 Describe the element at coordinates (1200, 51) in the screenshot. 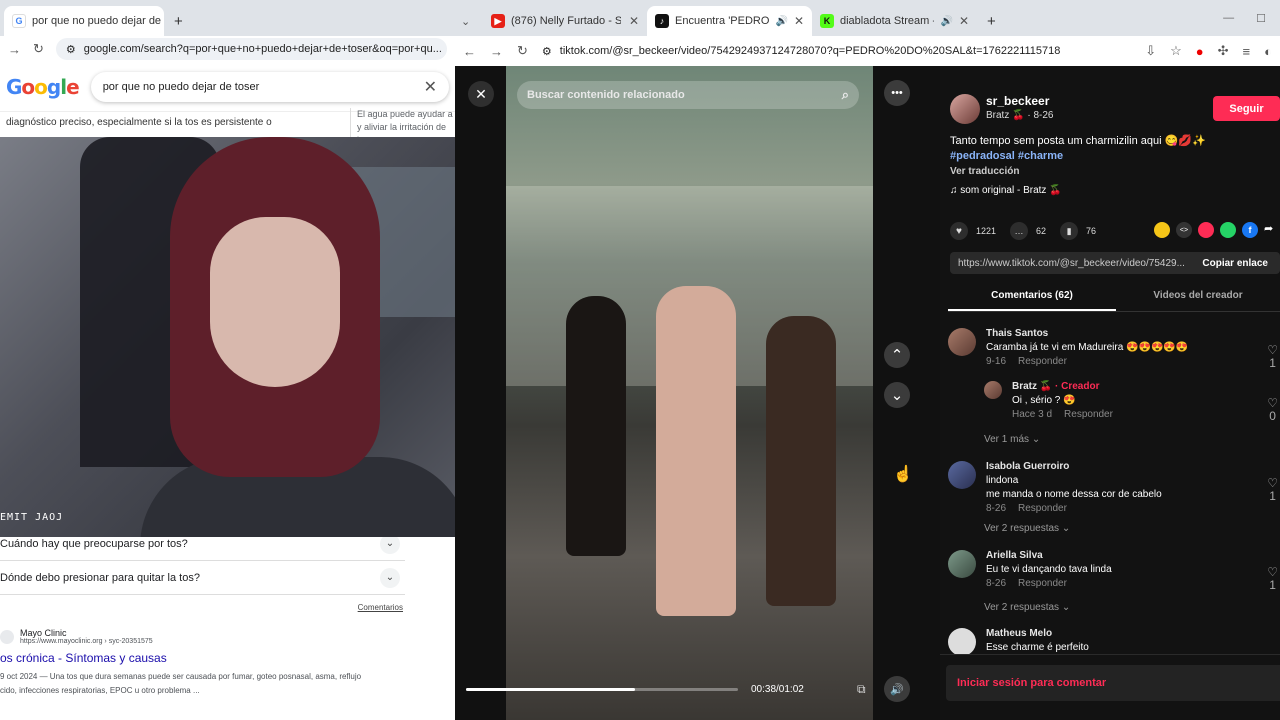

I see `extension-icon: ●` at that location.